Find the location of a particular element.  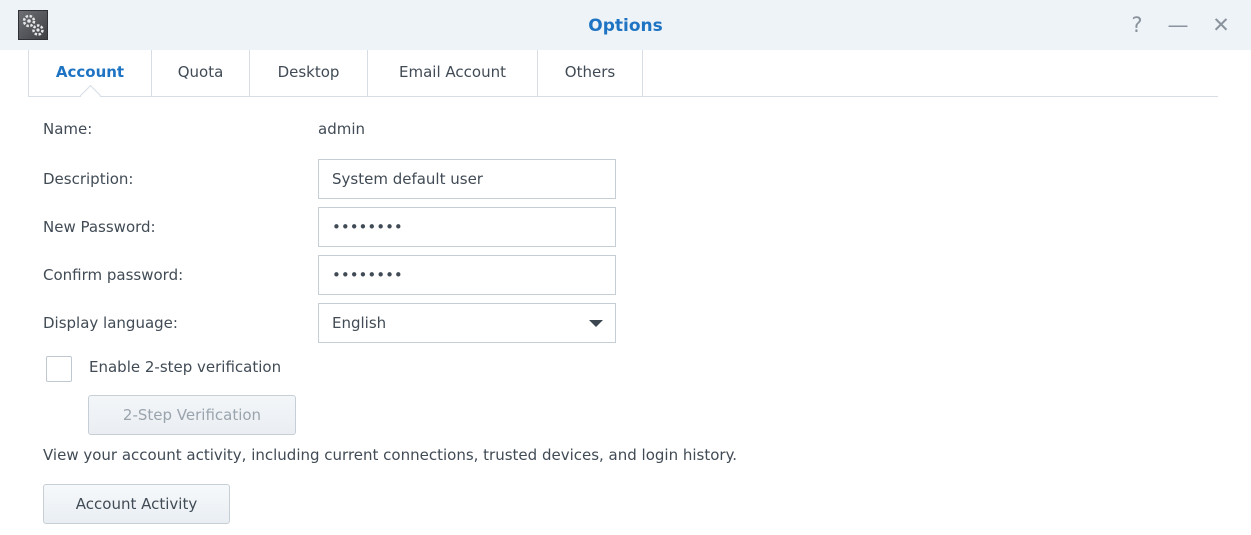

description-field: System default user is located at coordinates (467, 179).